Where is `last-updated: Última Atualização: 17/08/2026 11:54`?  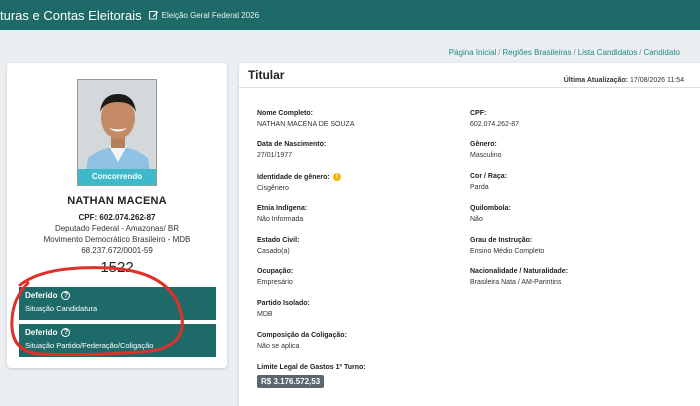 last-updated: Última Atualização: 17/08/2026 11:54 is located at coordinates (624, 80).